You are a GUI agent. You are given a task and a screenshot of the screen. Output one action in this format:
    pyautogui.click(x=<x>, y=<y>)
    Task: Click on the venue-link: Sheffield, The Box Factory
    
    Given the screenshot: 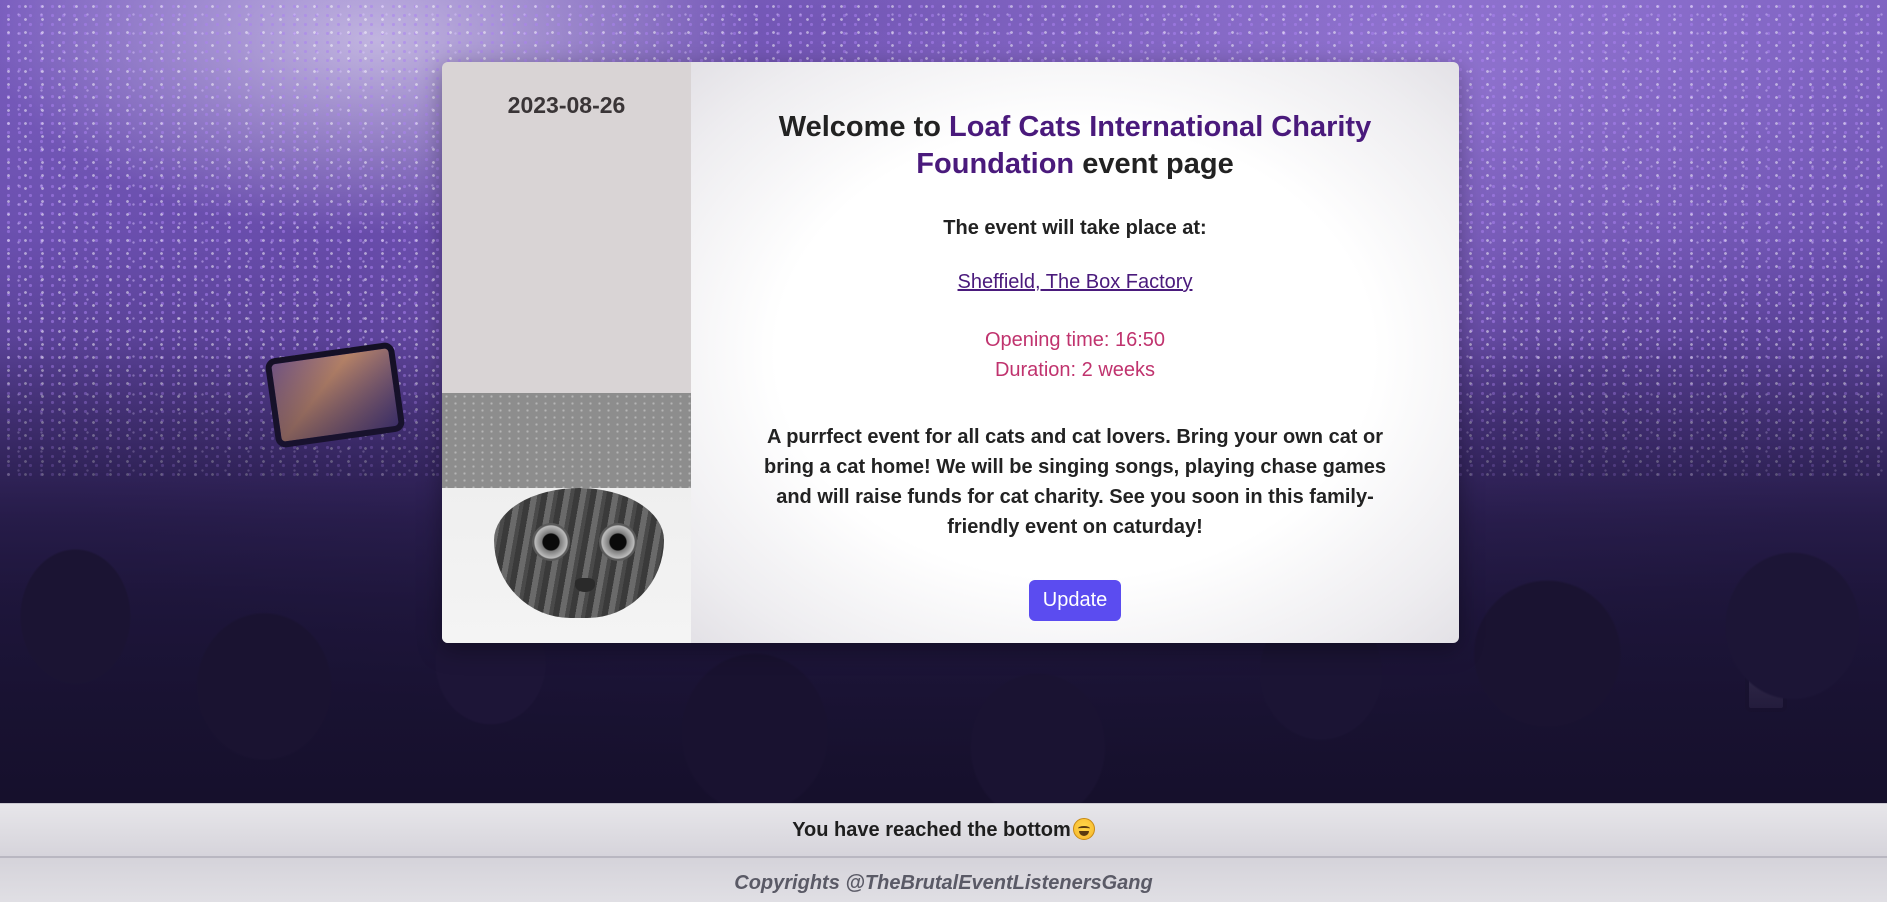 What is the action you would take?
    pyautogui.click(x=1075, y=282)
    